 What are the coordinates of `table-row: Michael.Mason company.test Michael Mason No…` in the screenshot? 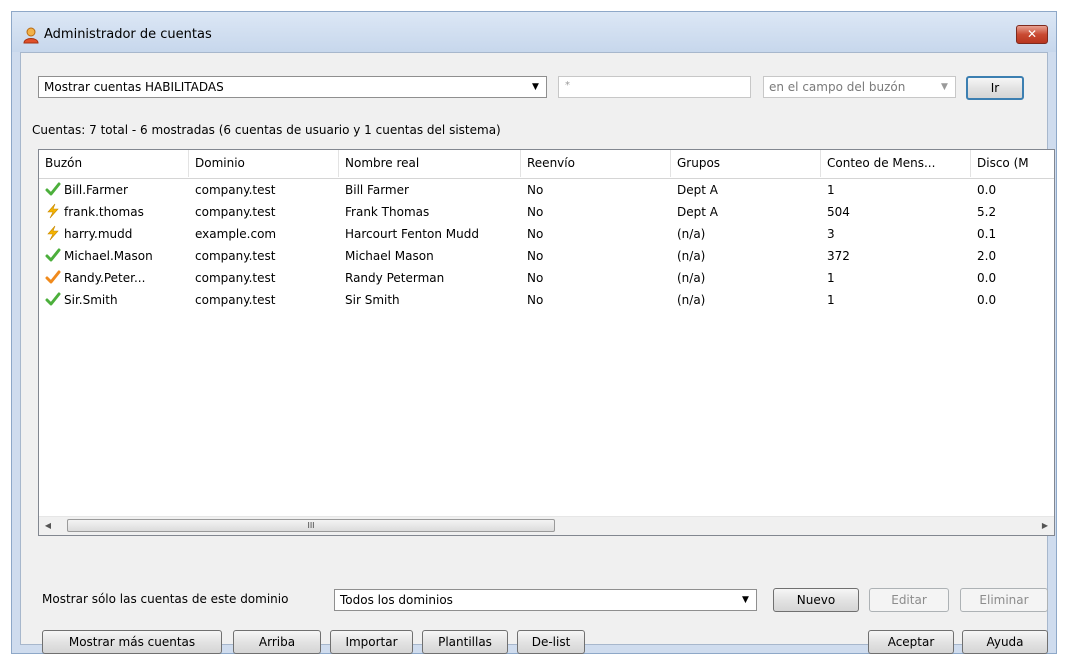 It's located at (546, 256).